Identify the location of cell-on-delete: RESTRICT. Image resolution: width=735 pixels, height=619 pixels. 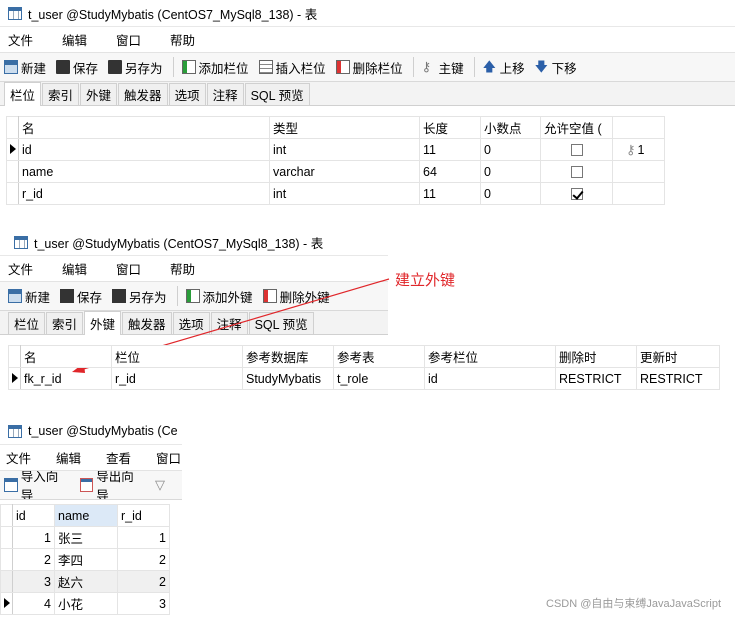
(596, 378).